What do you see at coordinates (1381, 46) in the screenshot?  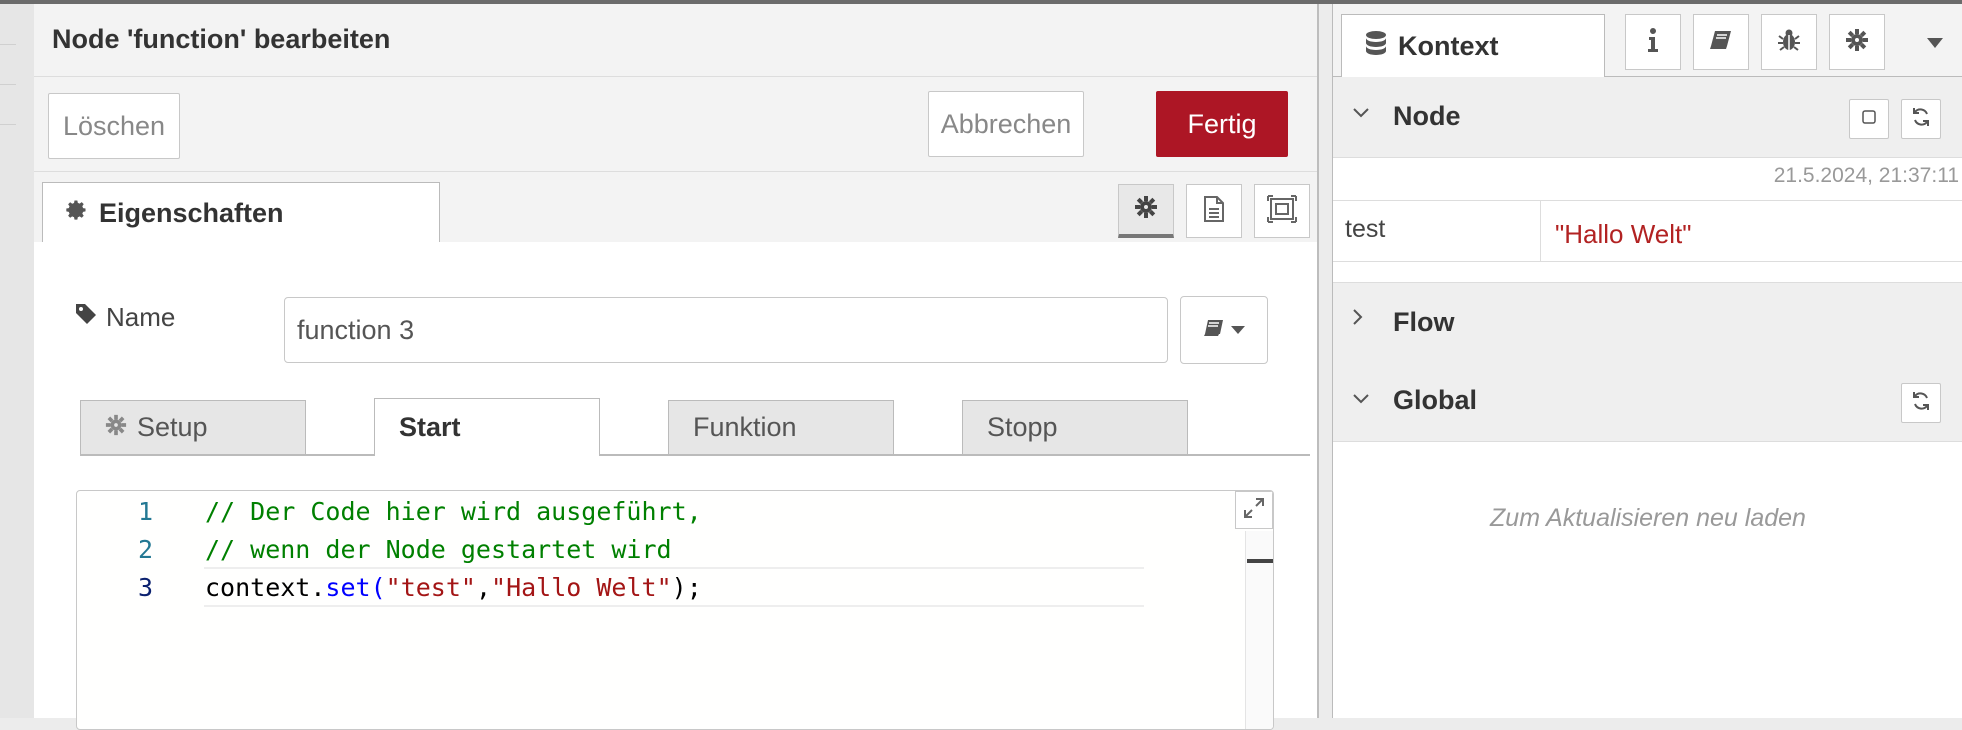 I see `database-icon` at bounding box center [1381, 46].